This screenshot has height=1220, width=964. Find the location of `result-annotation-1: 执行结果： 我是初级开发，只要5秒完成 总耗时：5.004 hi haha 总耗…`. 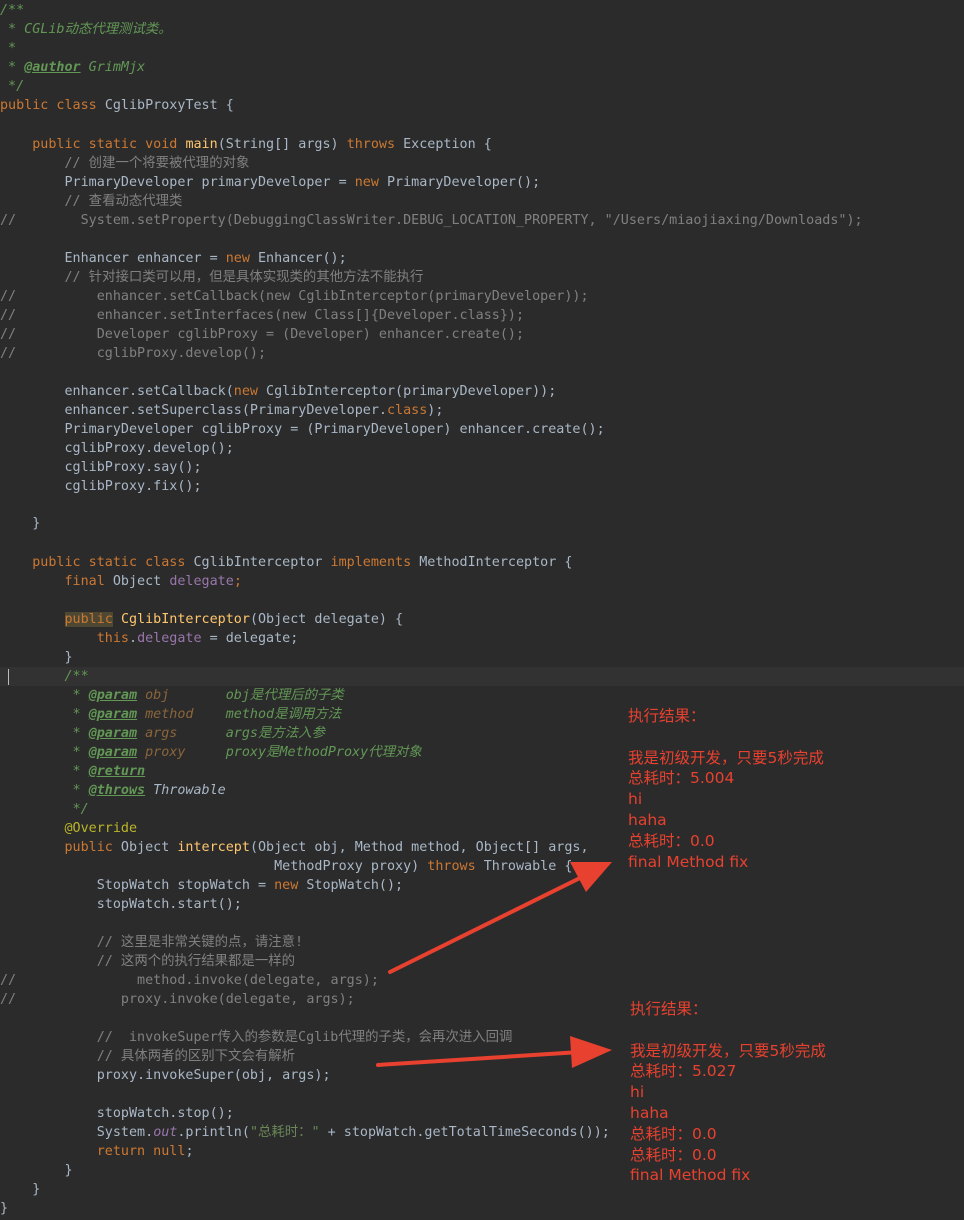

result-annotation-1: 执行结果： 我是初级开发，只要5秒完成 总耗时：5.004 hi haha 总耗… is located at coordinates (726, 789).